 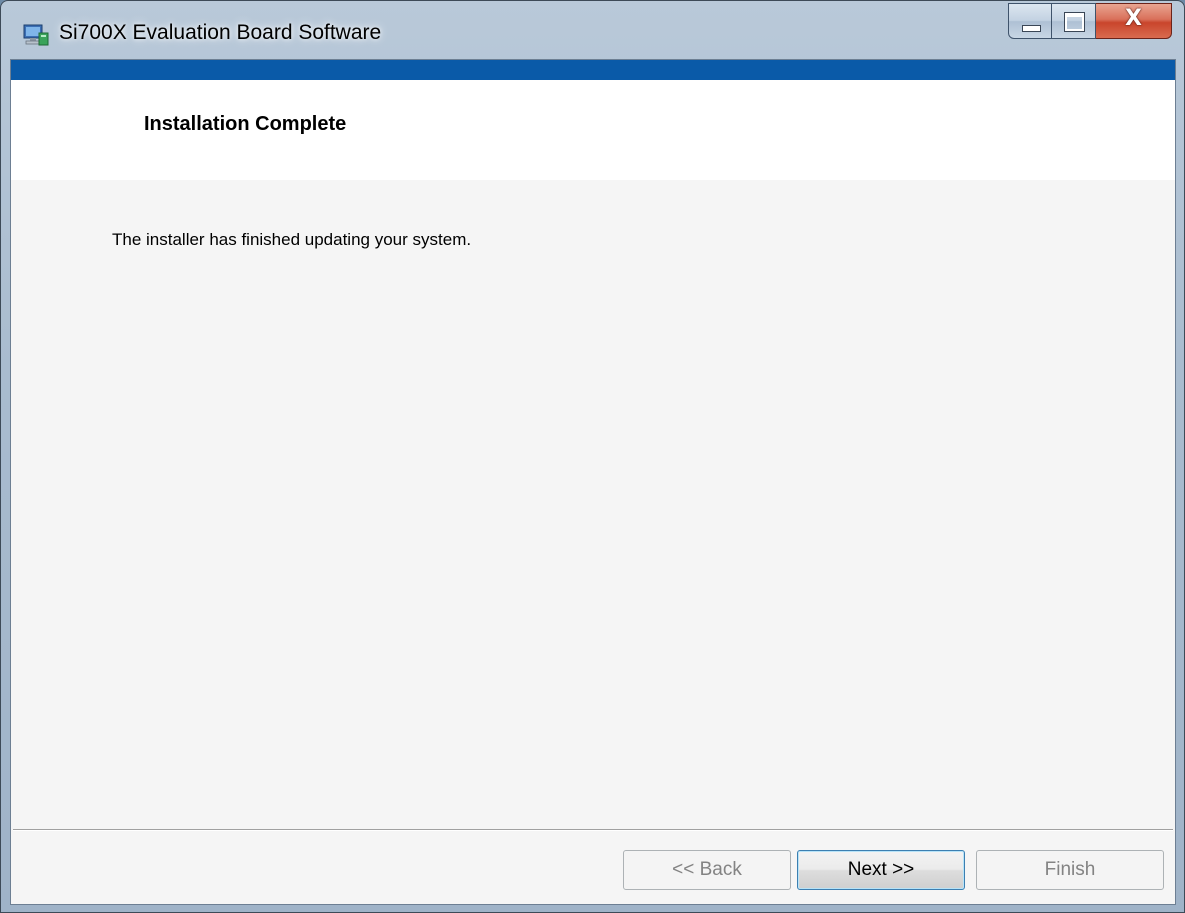 I want to click on close-button: X, so click(x=1134, y=21).